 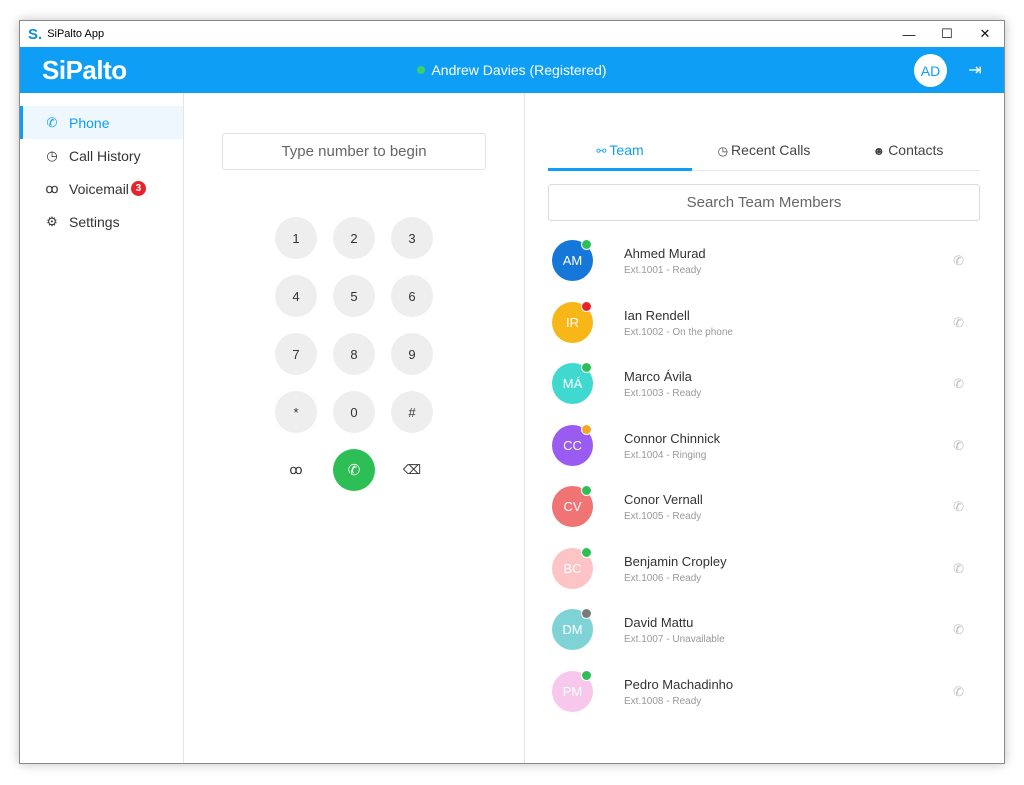 What do you see at coordinates (644, 455) in the screenshot?
I see `member-extension: Ext.1004` at bounding box center [644, 455].